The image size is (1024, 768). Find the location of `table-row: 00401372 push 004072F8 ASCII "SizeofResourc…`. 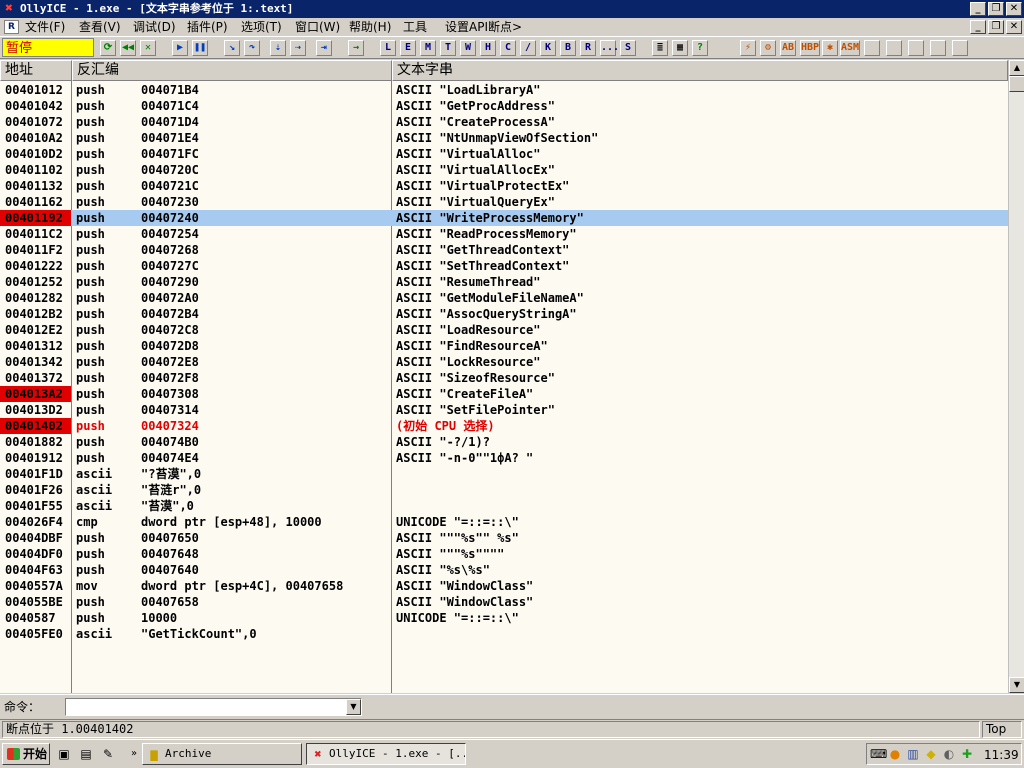

table-row: 00401372 push 004072F8 ASCII "SizeofResourc… is located at coordinates (504, 378).